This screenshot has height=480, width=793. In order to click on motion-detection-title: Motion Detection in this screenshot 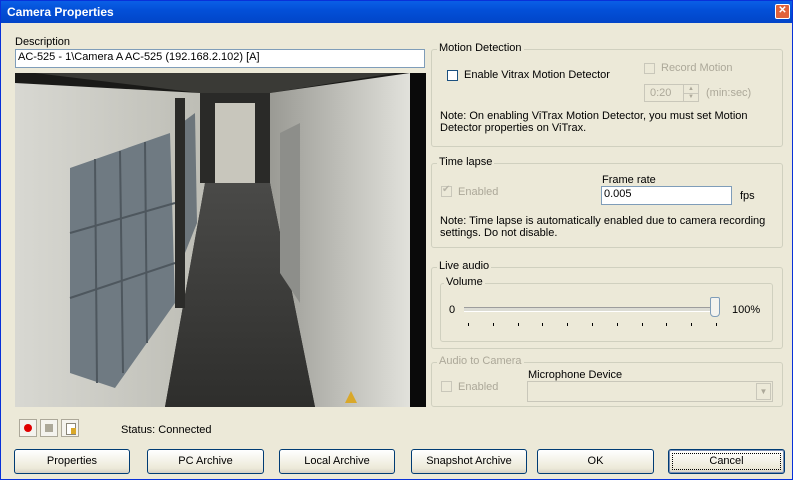, I will do `click(480, 48)`.